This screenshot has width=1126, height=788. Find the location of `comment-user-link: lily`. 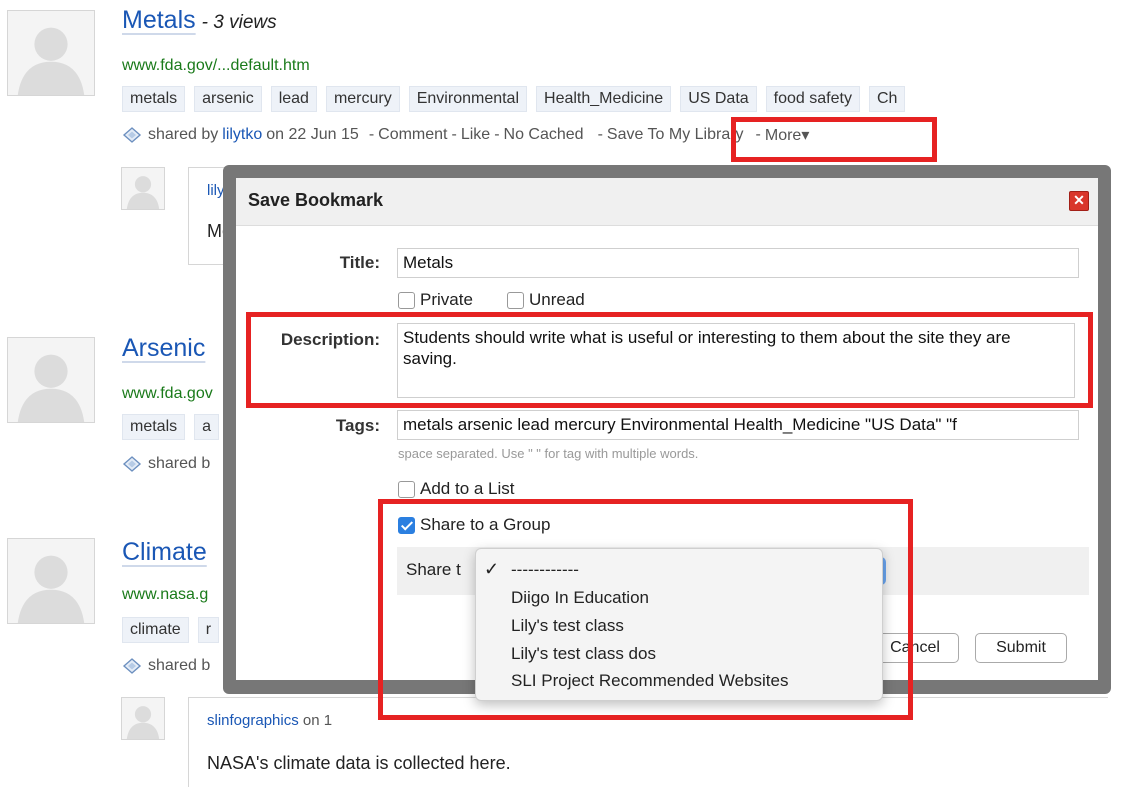

comment-user-link: lily is located at coordinates (216, 190).